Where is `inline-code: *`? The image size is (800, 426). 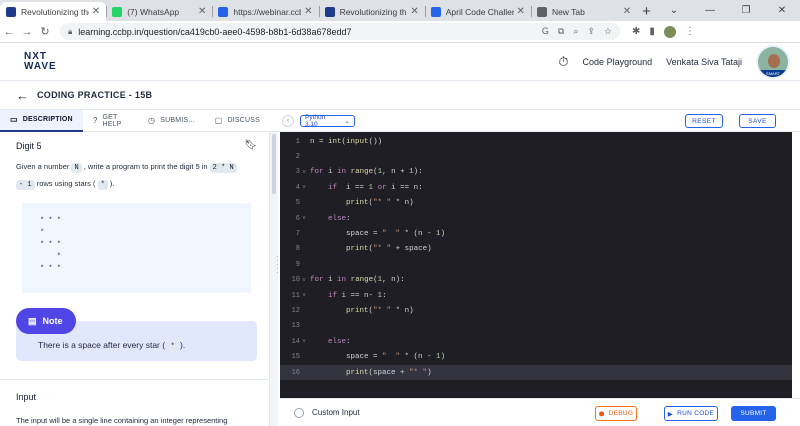 inline-code: * is located at coordinates (172, 347).